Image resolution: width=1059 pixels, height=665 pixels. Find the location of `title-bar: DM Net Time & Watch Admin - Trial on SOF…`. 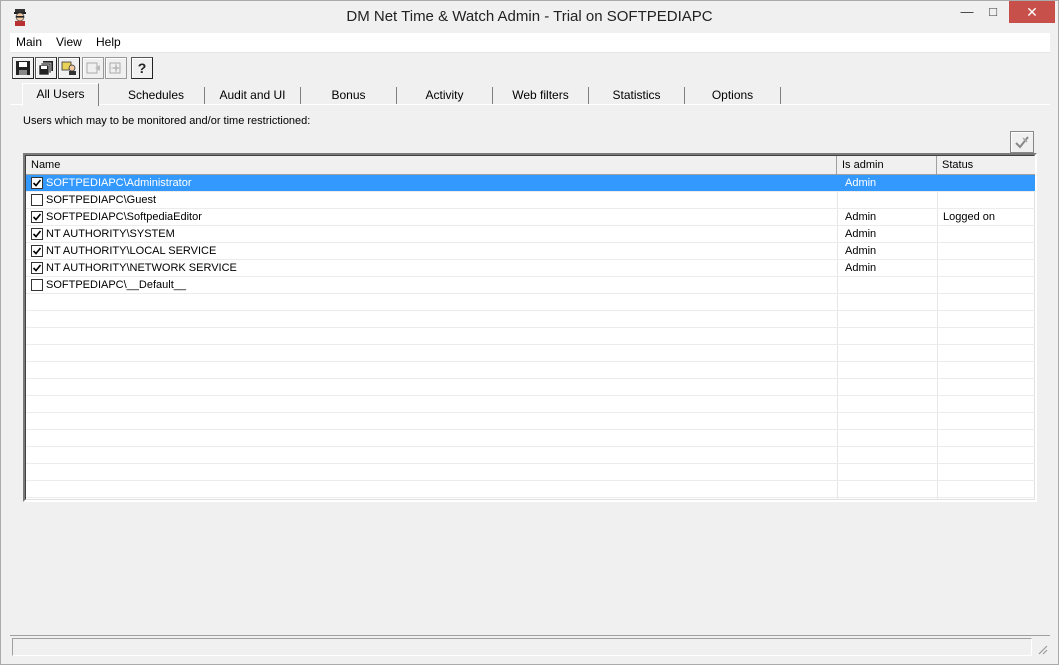

title-bar: DM Net Time & Watch Admin - Trial on SOF… is located at coordinates (529, 17).